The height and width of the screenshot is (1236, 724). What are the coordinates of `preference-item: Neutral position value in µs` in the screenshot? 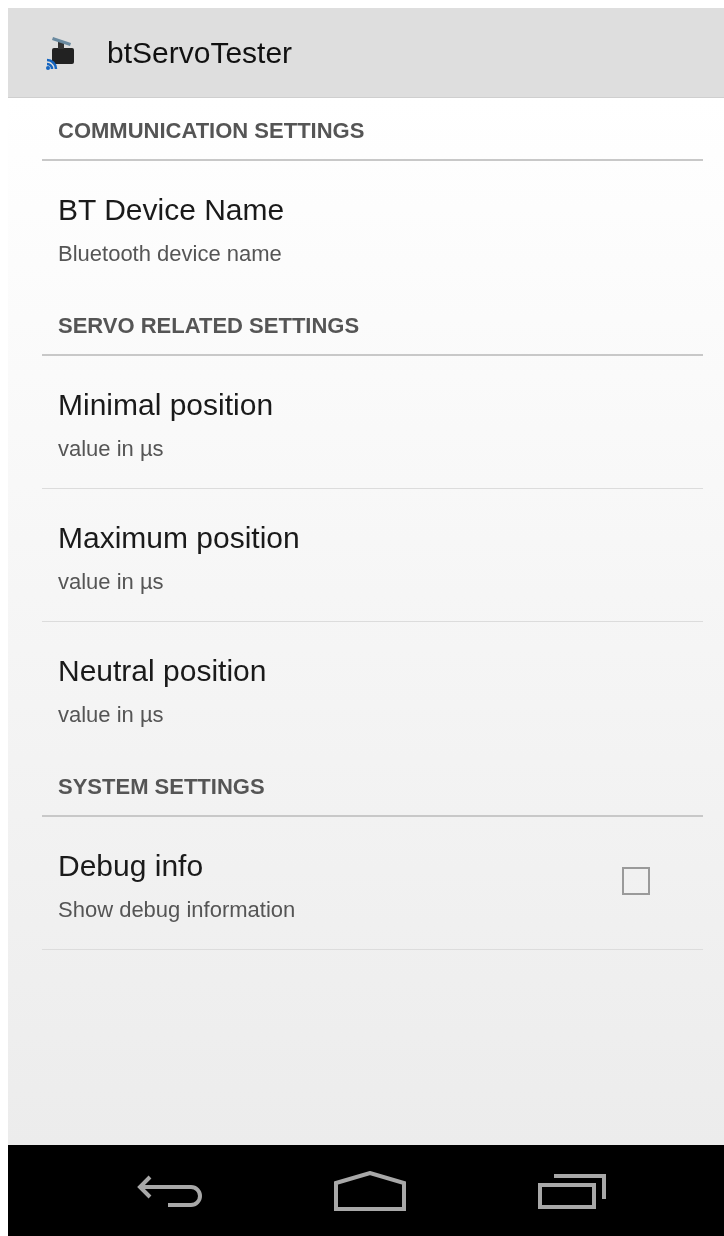 It's located at (372, 688).